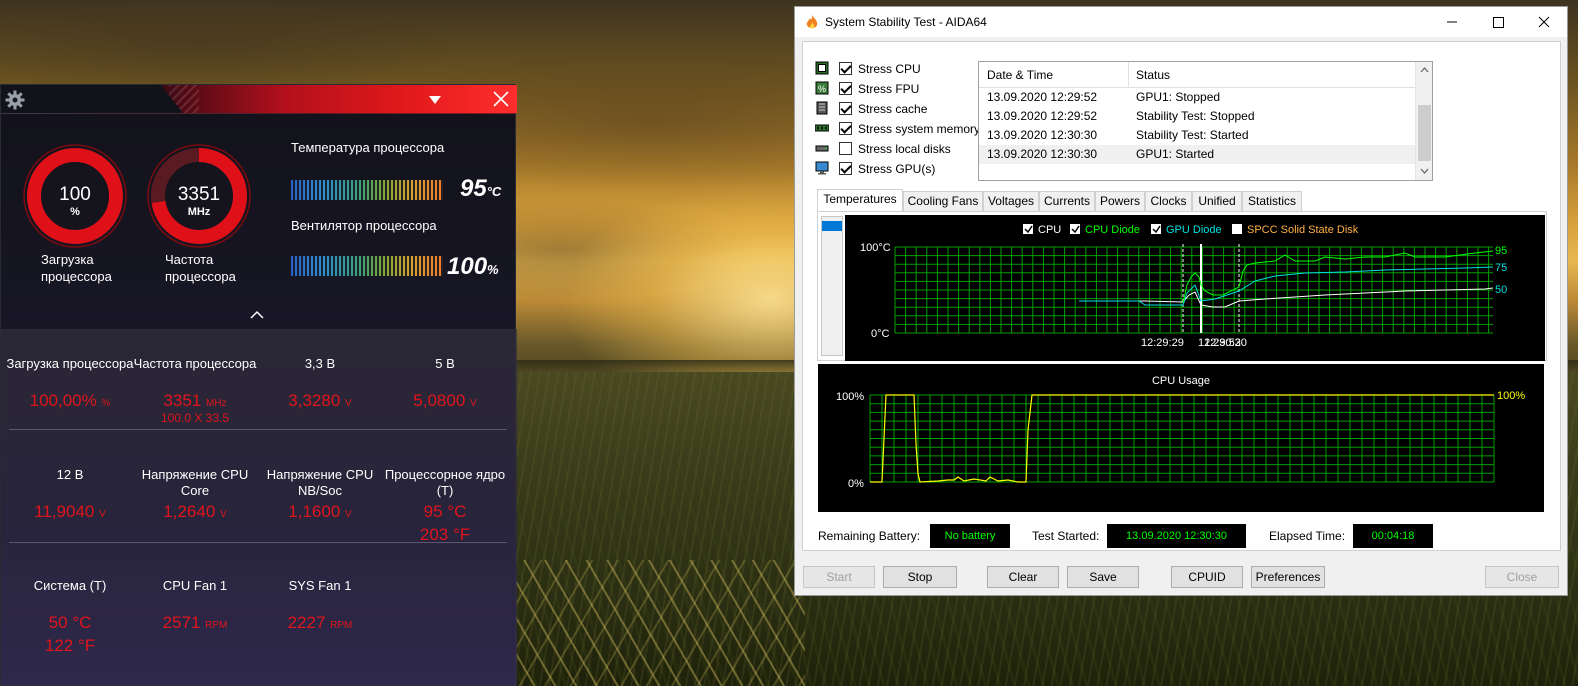 The image size is (1578, 686). I want to click on cpu-temperature-number: 95, so click(473, 188).